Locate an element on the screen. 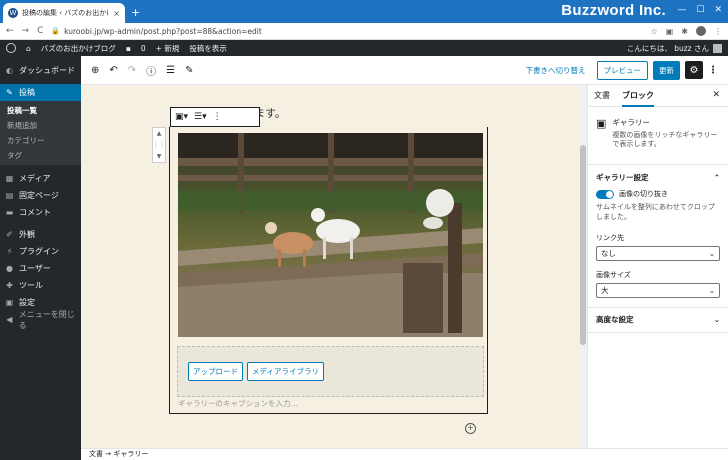  size-value: 大 is located at coordinates (605, 290).